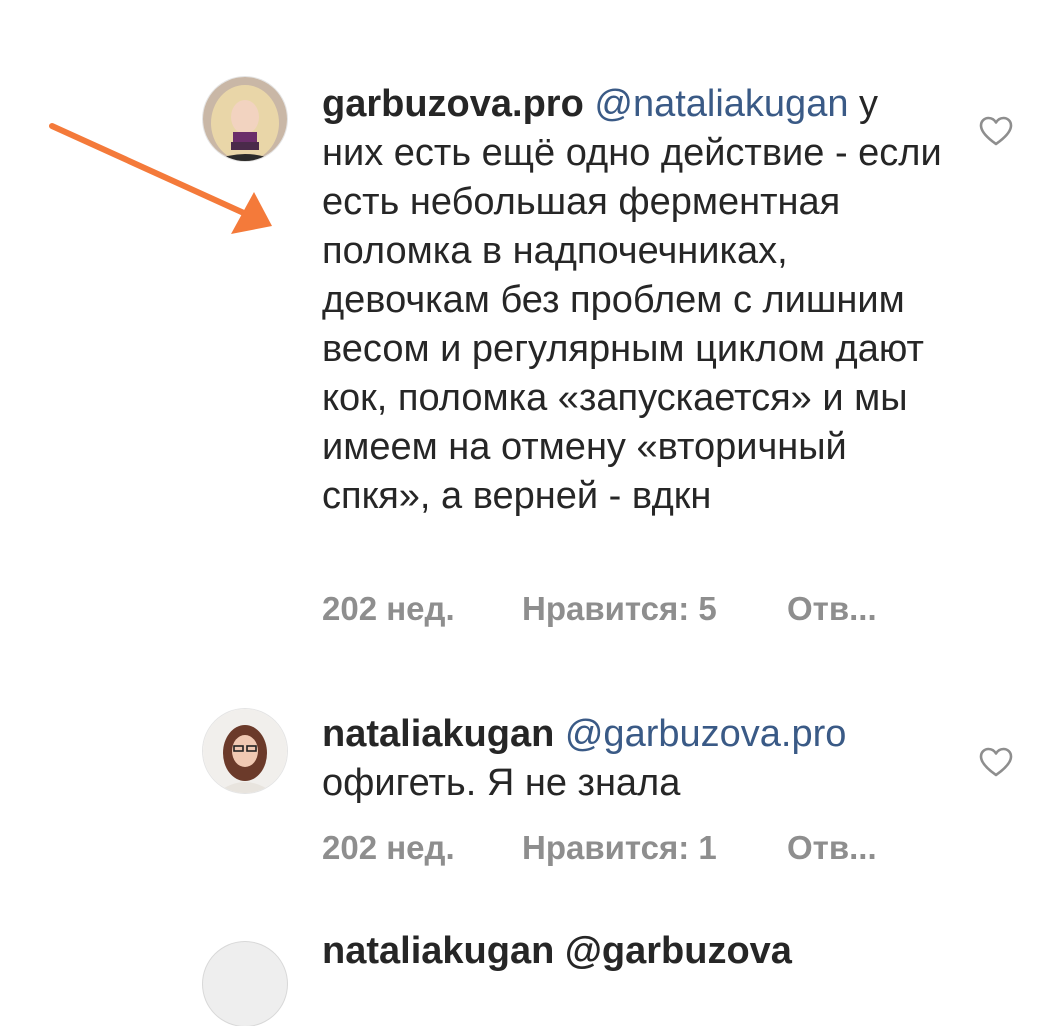 The height and width of the screenshot is (1026, 1064). What do you see at coordinates (721, 104) in the screenshot?
I see `mention-link: @nataliakugan` at bounding box center [721, 104].